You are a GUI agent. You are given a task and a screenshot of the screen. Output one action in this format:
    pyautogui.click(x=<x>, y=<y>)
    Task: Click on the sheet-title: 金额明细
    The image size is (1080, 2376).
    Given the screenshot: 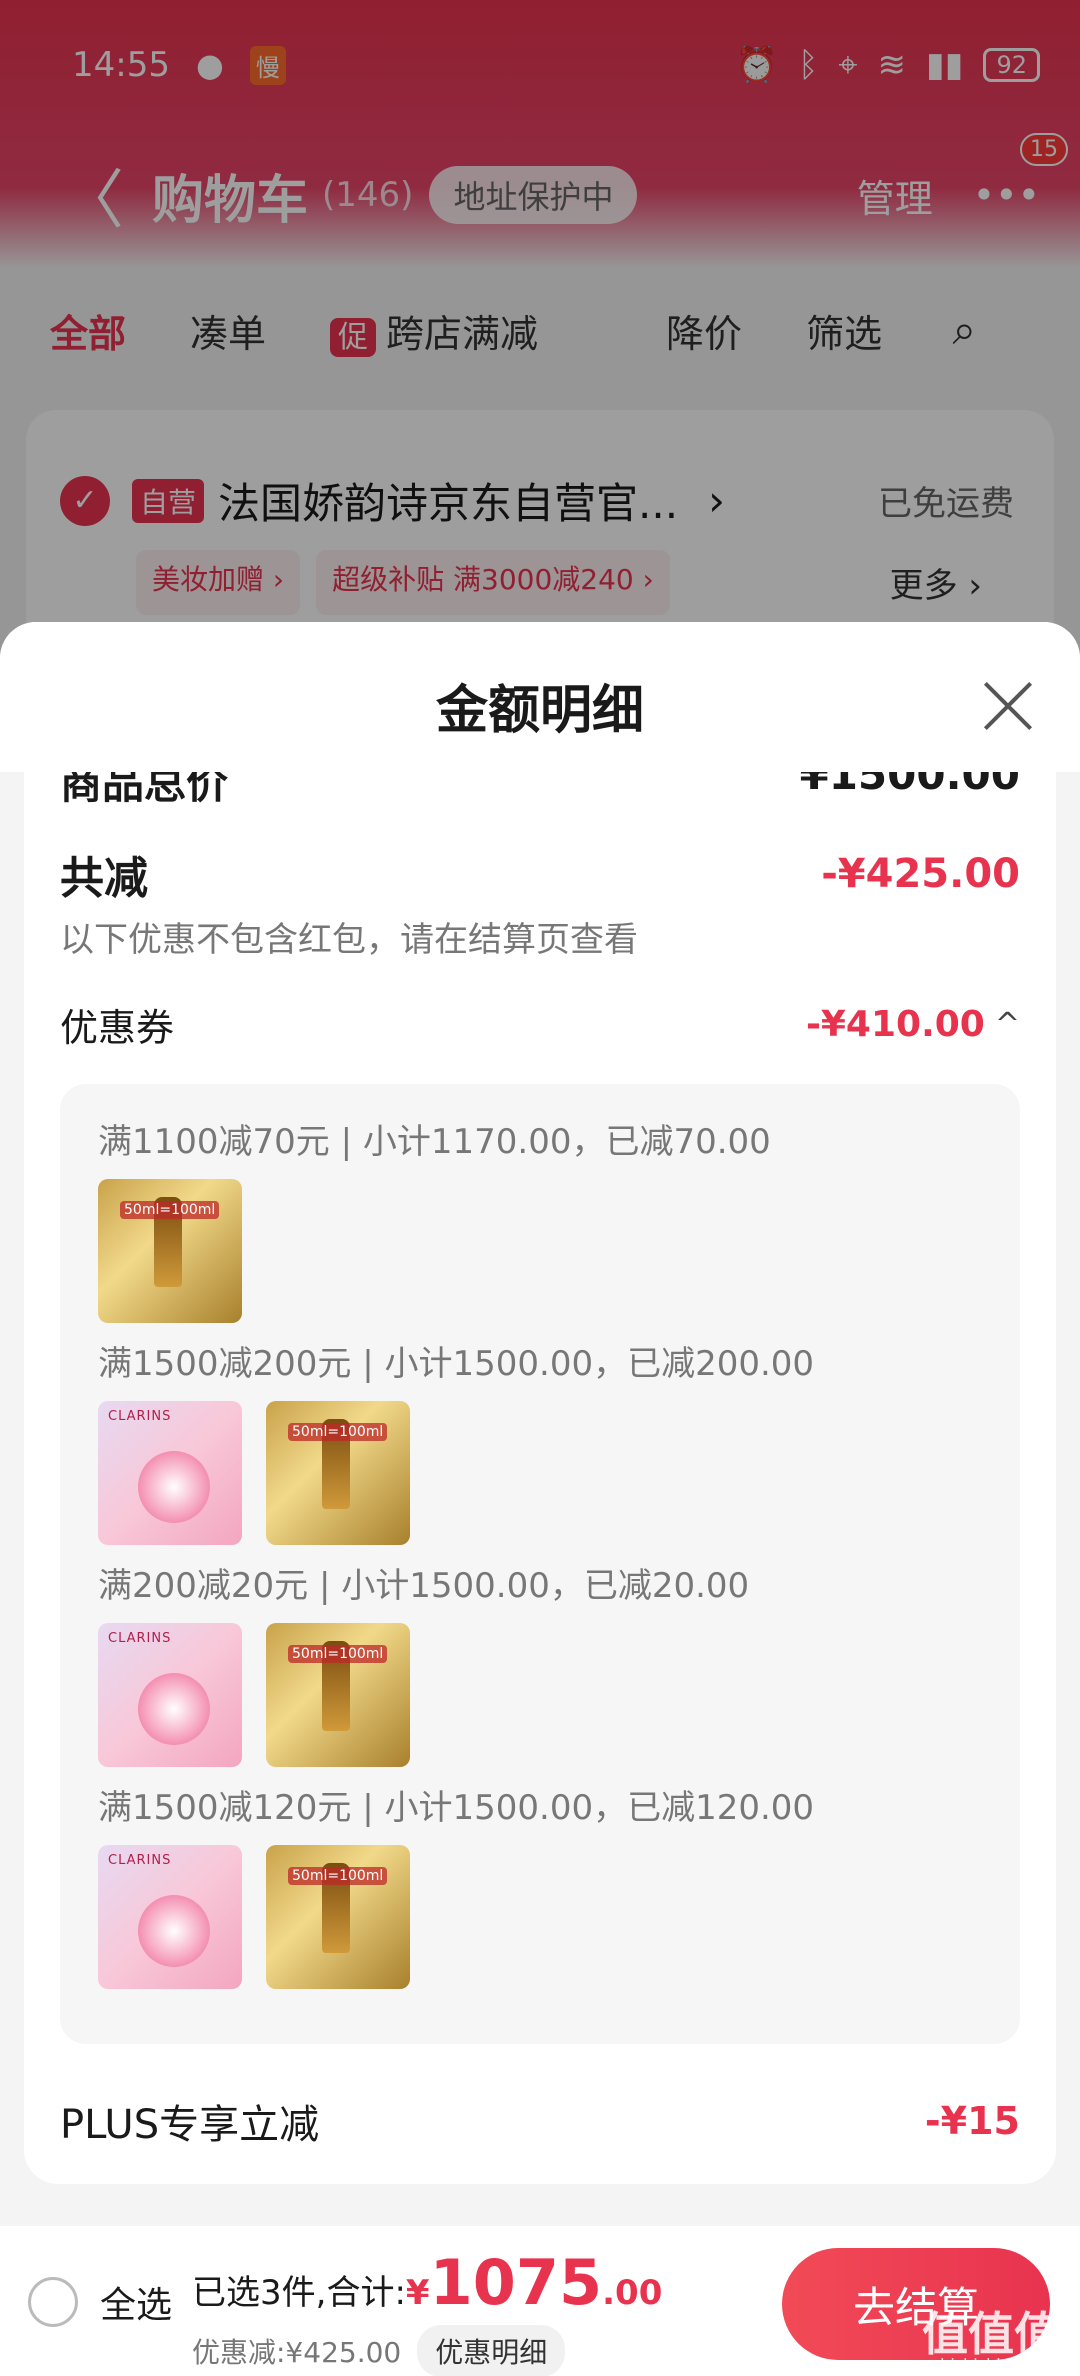 What is the action you would take?
    pyautogui.click(x=539, y=711)
    